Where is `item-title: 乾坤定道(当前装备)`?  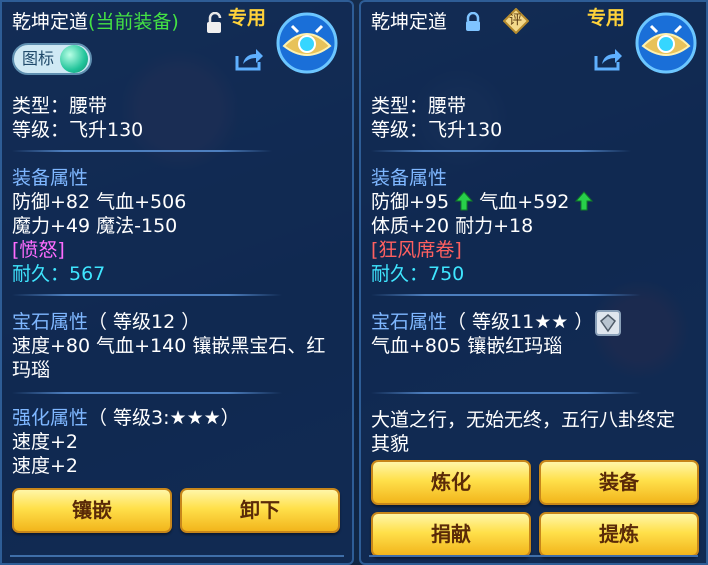
item-title: 乾坤定道(当前装备) is located at coordinates (95, 22).